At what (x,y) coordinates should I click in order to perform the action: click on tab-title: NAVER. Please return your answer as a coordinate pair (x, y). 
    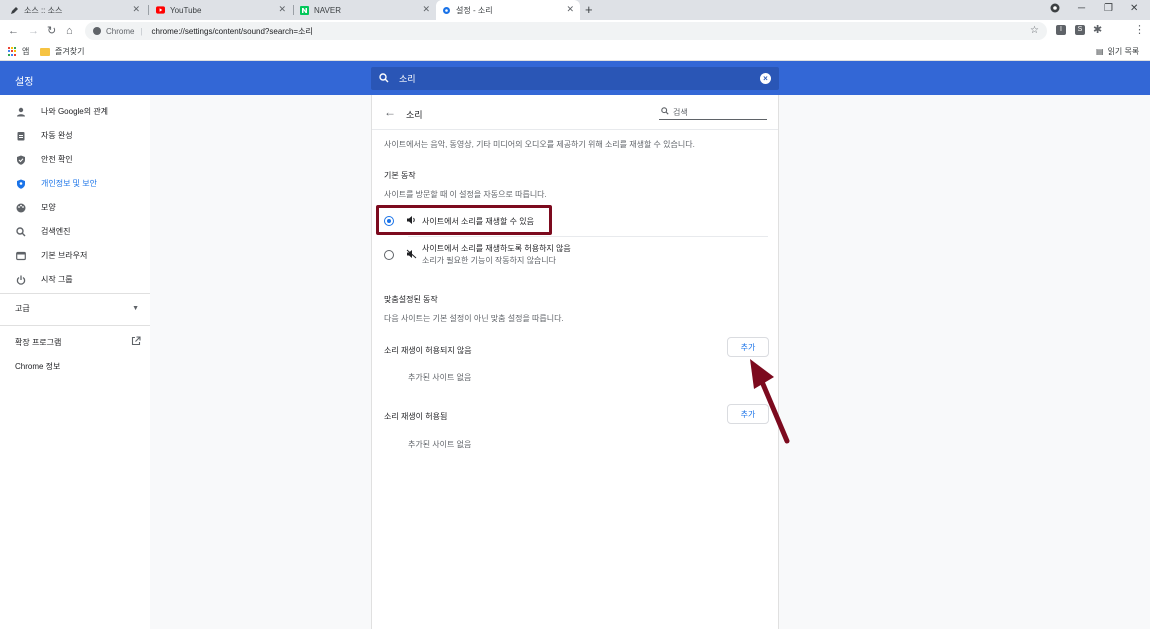
    Looking at the image, I should click on (327, 10).